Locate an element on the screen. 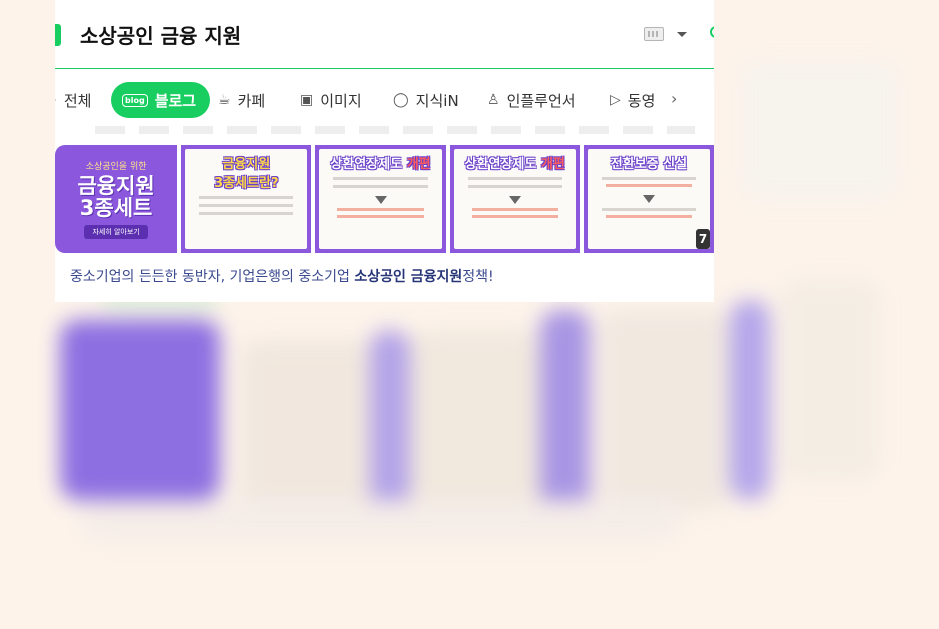  image-count-badge: 7 is located at coordinates (703, 239).